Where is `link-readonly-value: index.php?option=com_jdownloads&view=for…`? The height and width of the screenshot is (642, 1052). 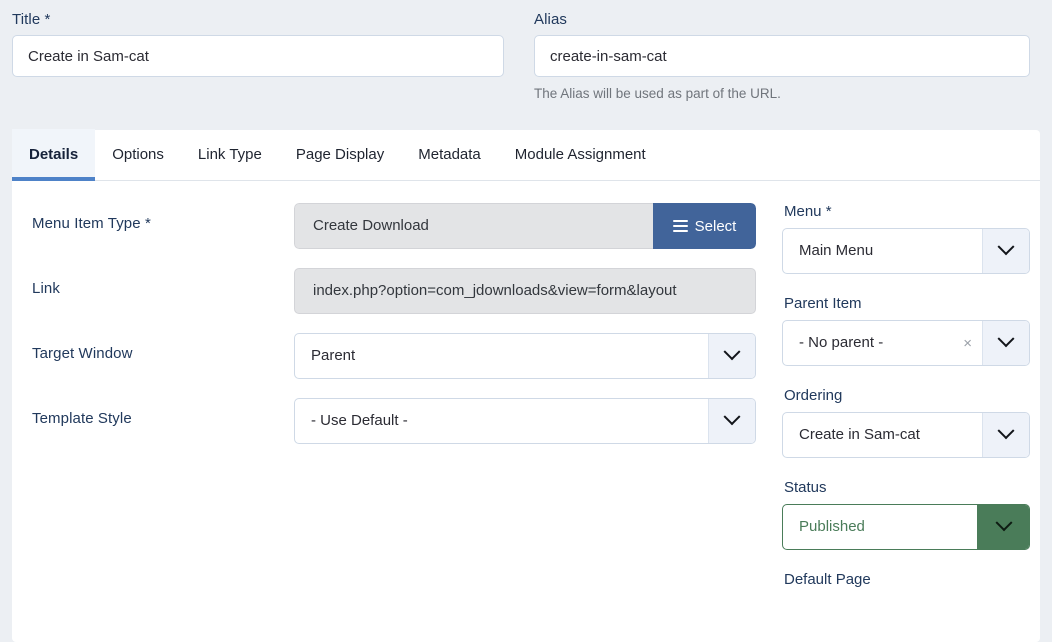
link-readonly-value: index.php?option=com_jdownloads&view=for… is located at coordinates (525, 291).